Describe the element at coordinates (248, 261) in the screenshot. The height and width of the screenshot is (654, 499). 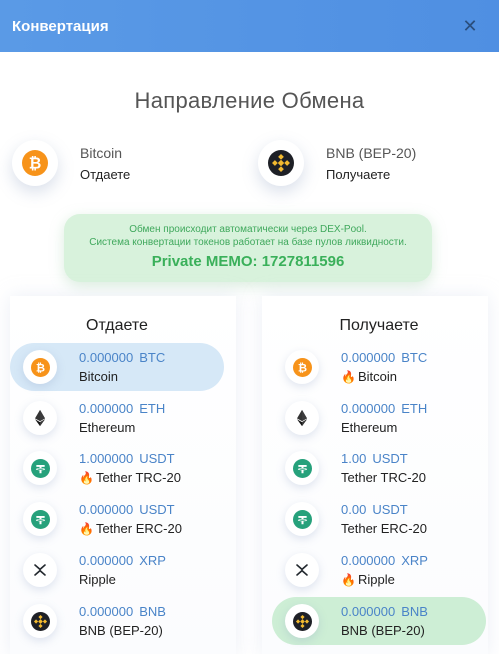
I see `private-memo: Private MEMO: 1727811596` at that location.